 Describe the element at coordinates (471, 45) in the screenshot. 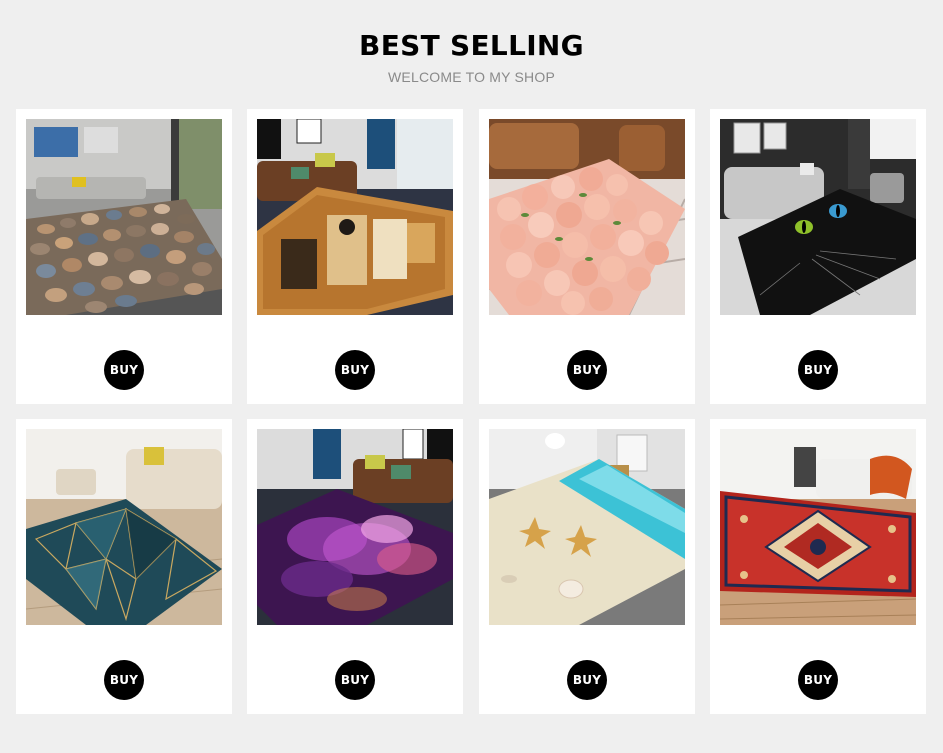

I see `page-title: BEST SELLING` at that location.